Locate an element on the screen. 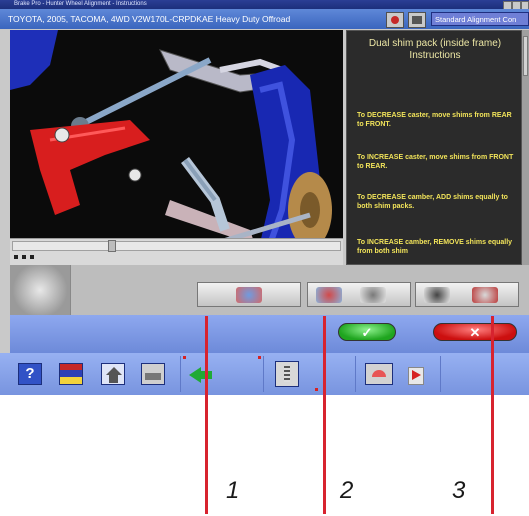 The width and height of the screenshot is (529, 516). home-icon is located at coordinates (113, 374).